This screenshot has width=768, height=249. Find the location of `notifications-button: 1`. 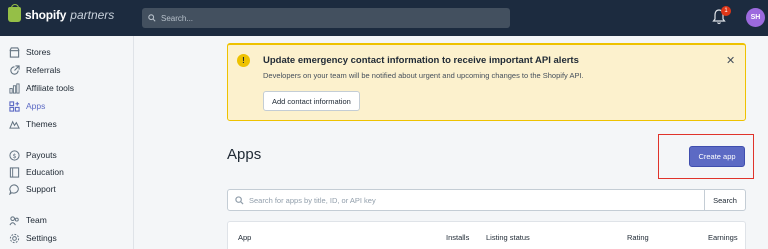

notifications-button: 1 is located at coordinates (721, 16).